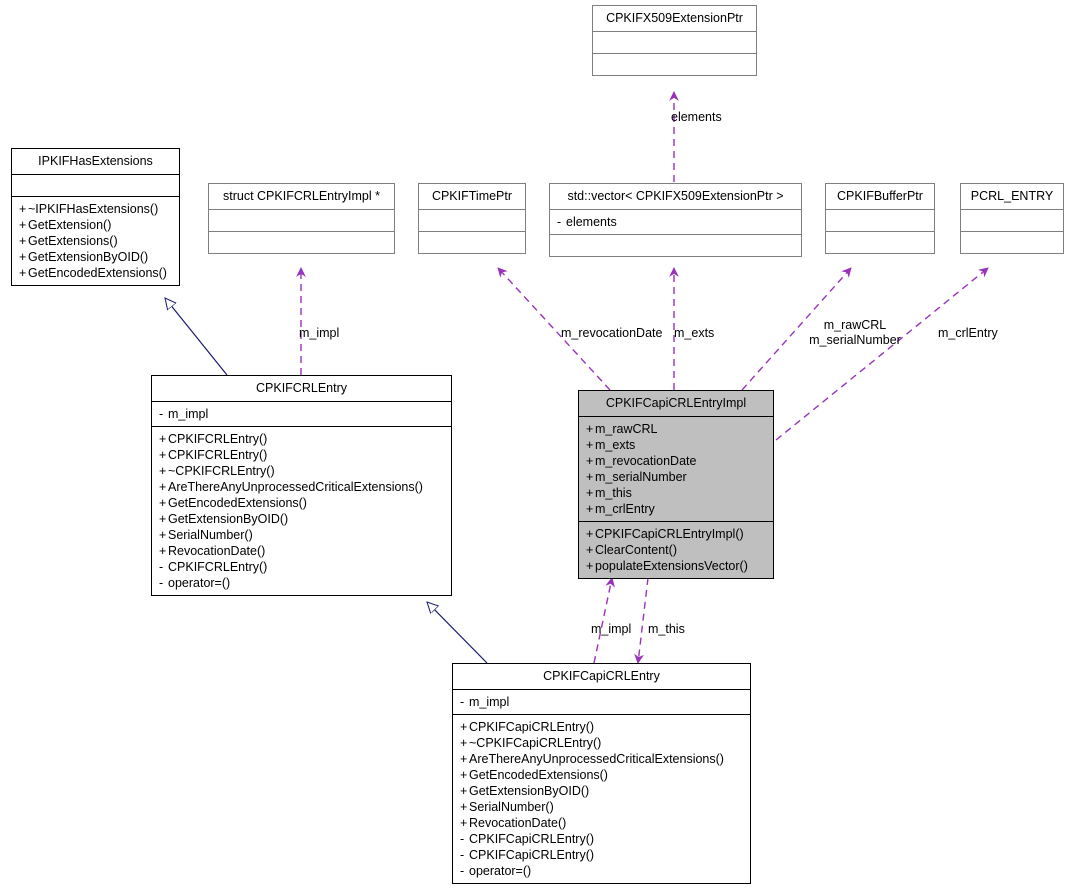 The height and width of the screenshot is (891, 1069). I want to click on operation-row: + GetExtension(), so click(96, 225).